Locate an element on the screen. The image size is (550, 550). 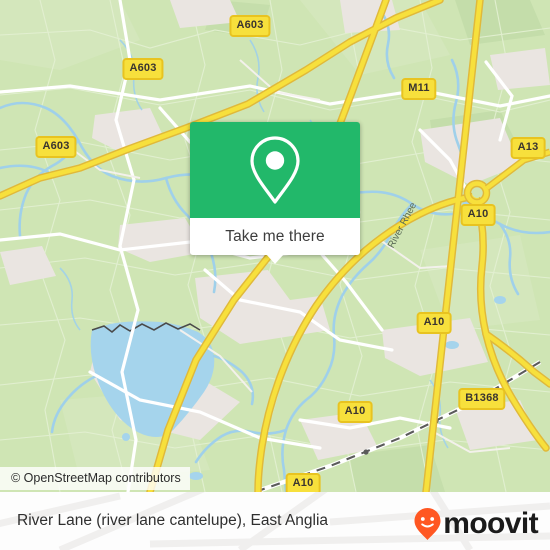
location-popup-card: Take me there is located at coordinates (275, 193).